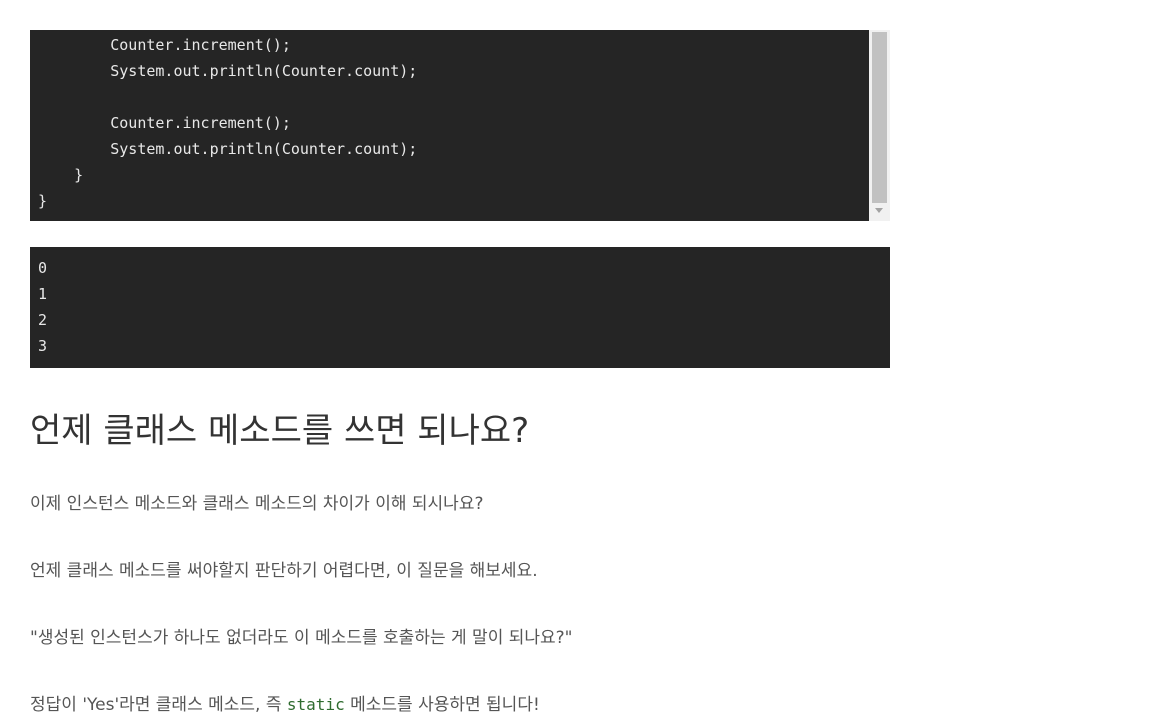 This screenshot has height=712, width=1152. What do you see at coordinates (442, 703) in the screenshot?
I see `paragraph-text: 메소드를 사용하면 됩니다!` at bounding box center [442, 703].